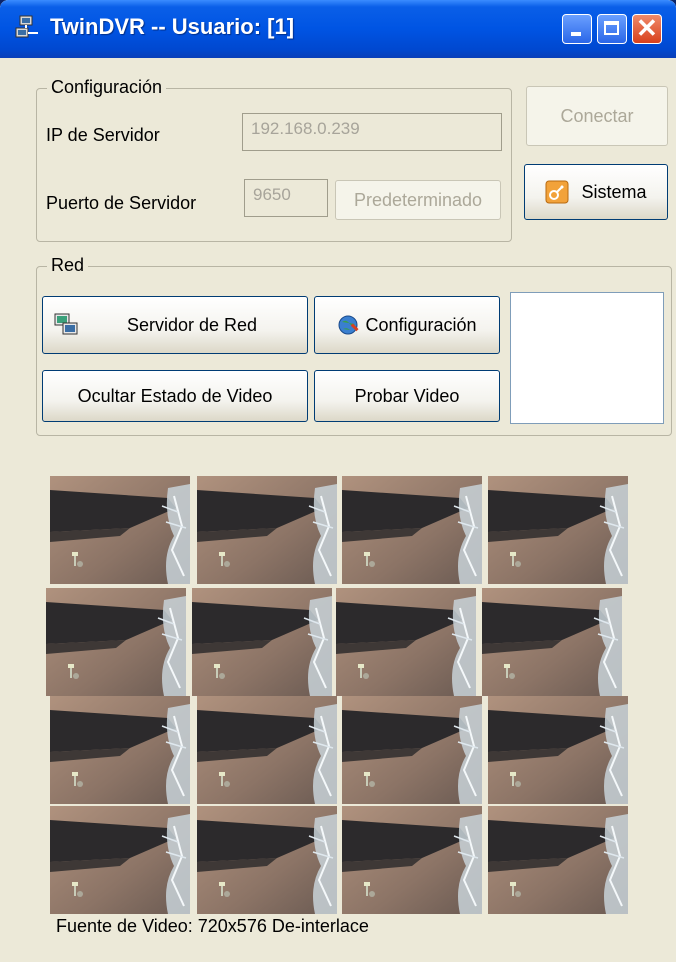 Image resolution: width=676 pixels, height=962 pixels. What do you see at coordinates (587, 358) in the screenshot?
I see `video-preview-box` at bounding box center [587, 358].